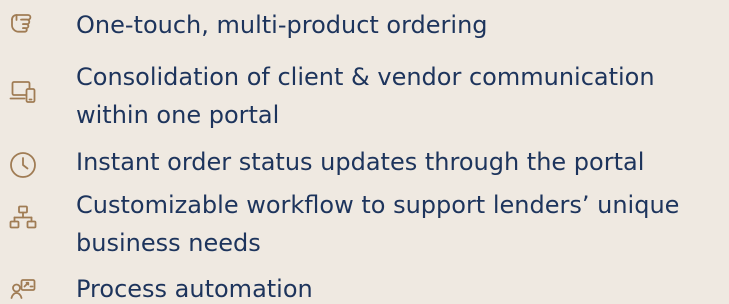  I want to click on devices-icon, so click(23, 92).